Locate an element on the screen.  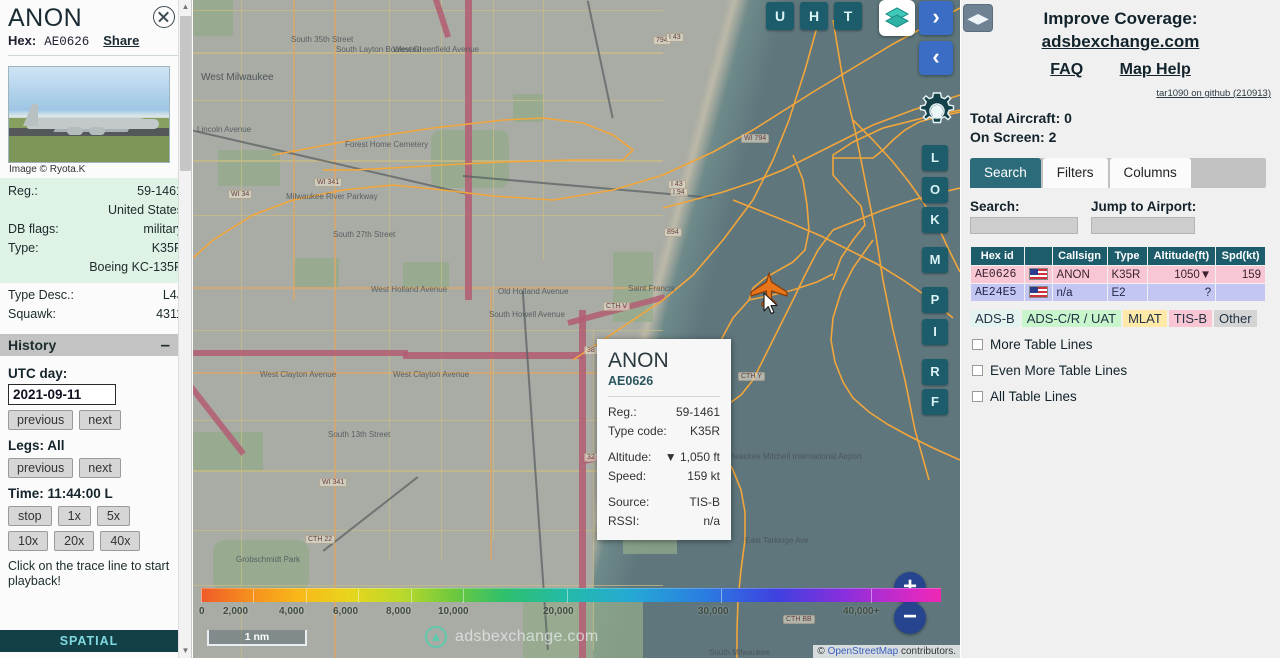
map-button-m: M is located at coordinates (935, 260).